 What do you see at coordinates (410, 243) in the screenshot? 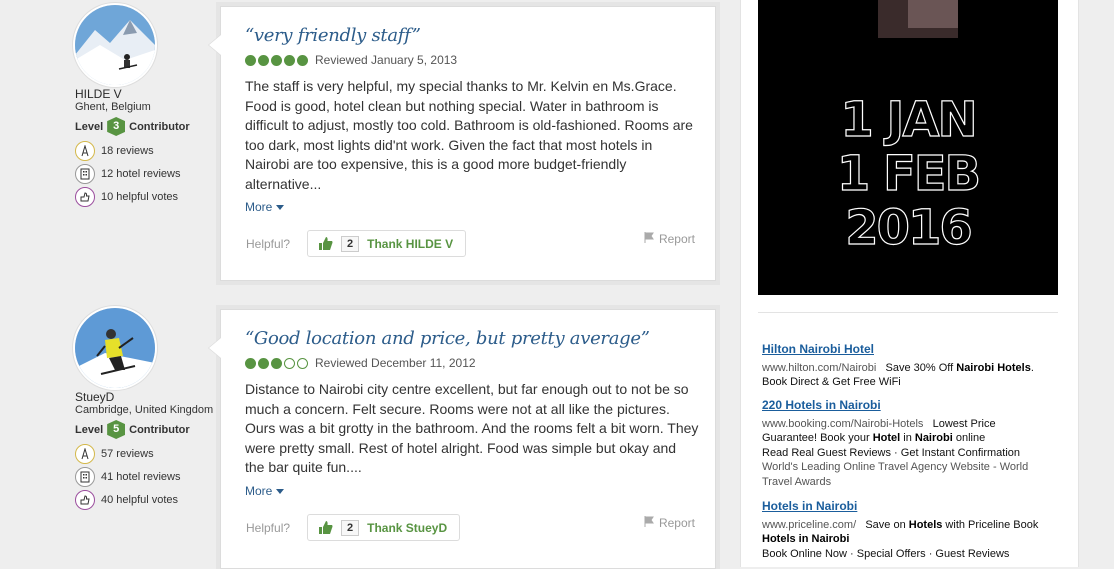
I see `thank-label: Thank HILDE V` at bounding box center [410, 243].